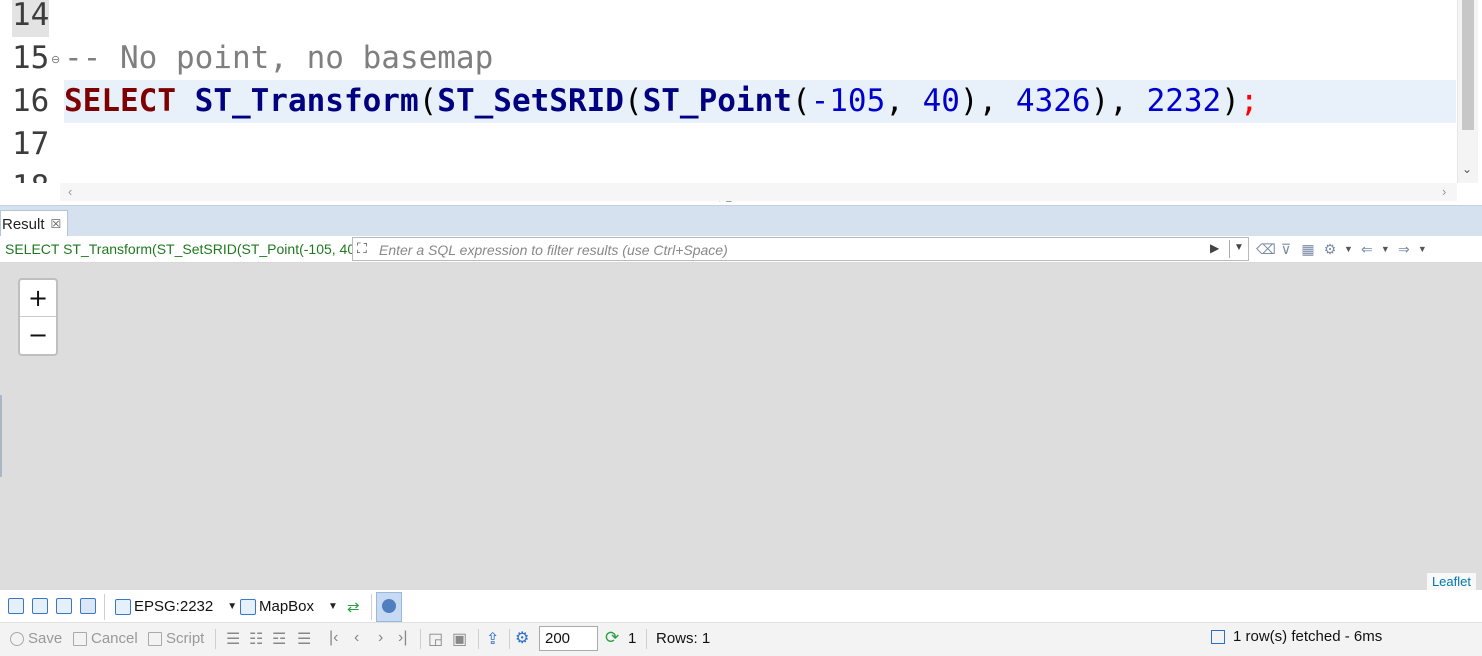 This screenshot has width=1482, height=656. What do you see at coordinates (568, 638) in the screenshot?
I see `fetch-size-input: 200` at bounding box center [568, 638].